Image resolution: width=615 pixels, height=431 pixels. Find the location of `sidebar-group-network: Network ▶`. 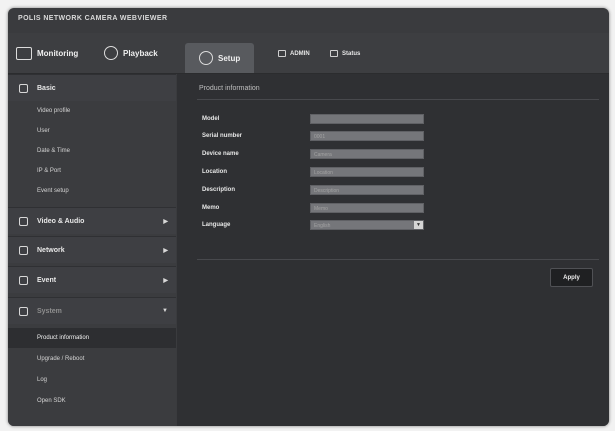

sidebar-group-network: Network ▶ is located at coordinates (92, 249).